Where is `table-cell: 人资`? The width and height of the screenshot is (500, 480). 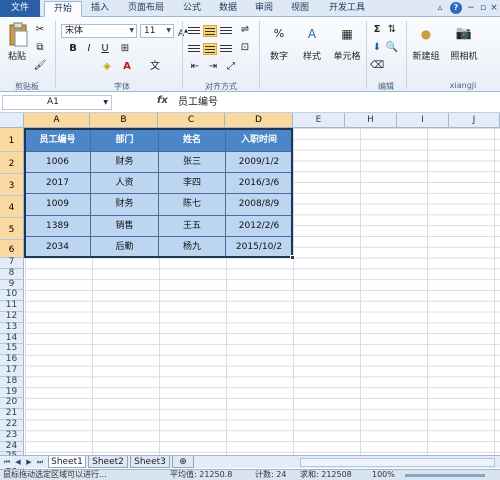 table-cell: 人资 is located at coordinates (125, 184).